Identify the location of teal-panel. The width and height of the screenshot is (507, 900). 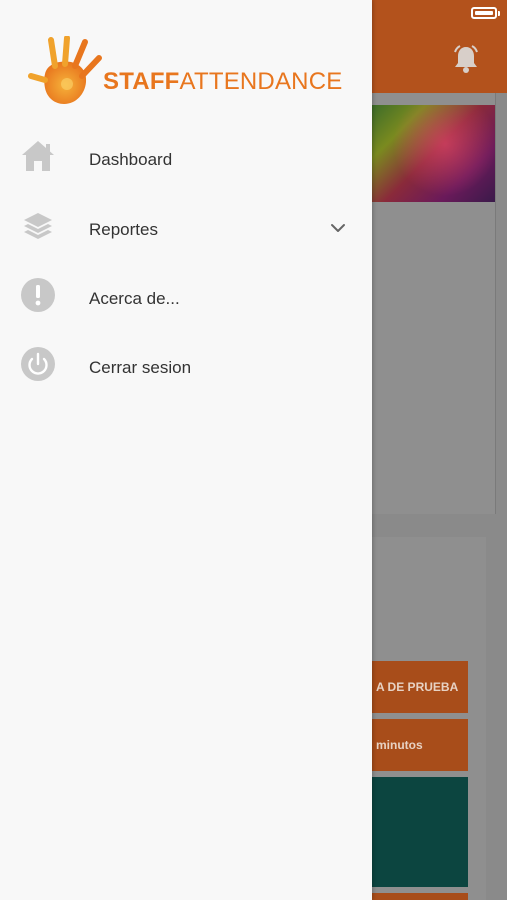
(419, 832).